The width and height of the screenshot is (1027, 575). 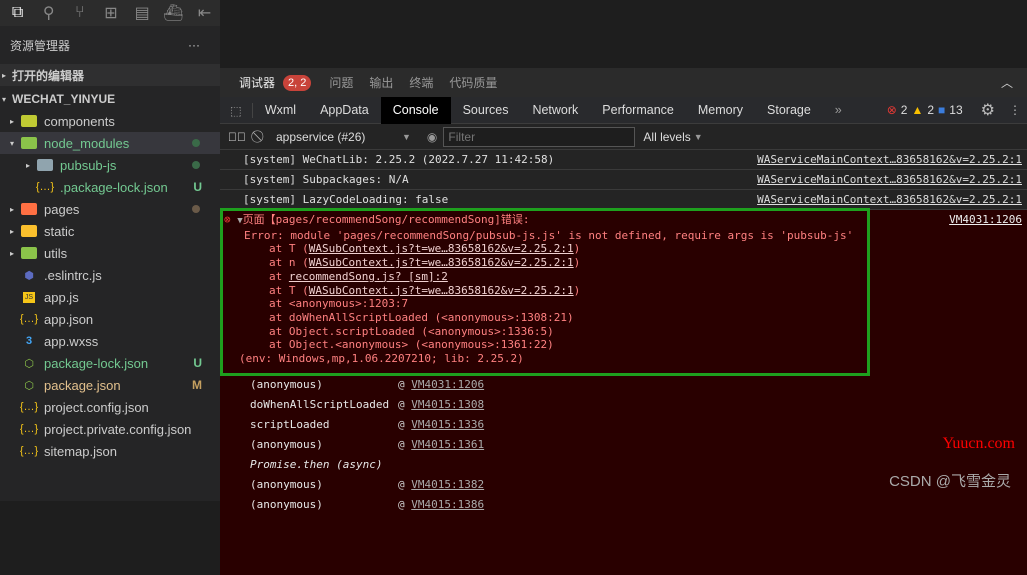 What do you see at coordinates (447, 385) in the screenshot?
I see `stack-source-link: VM4031:1206` at bounding box center [447, 385].